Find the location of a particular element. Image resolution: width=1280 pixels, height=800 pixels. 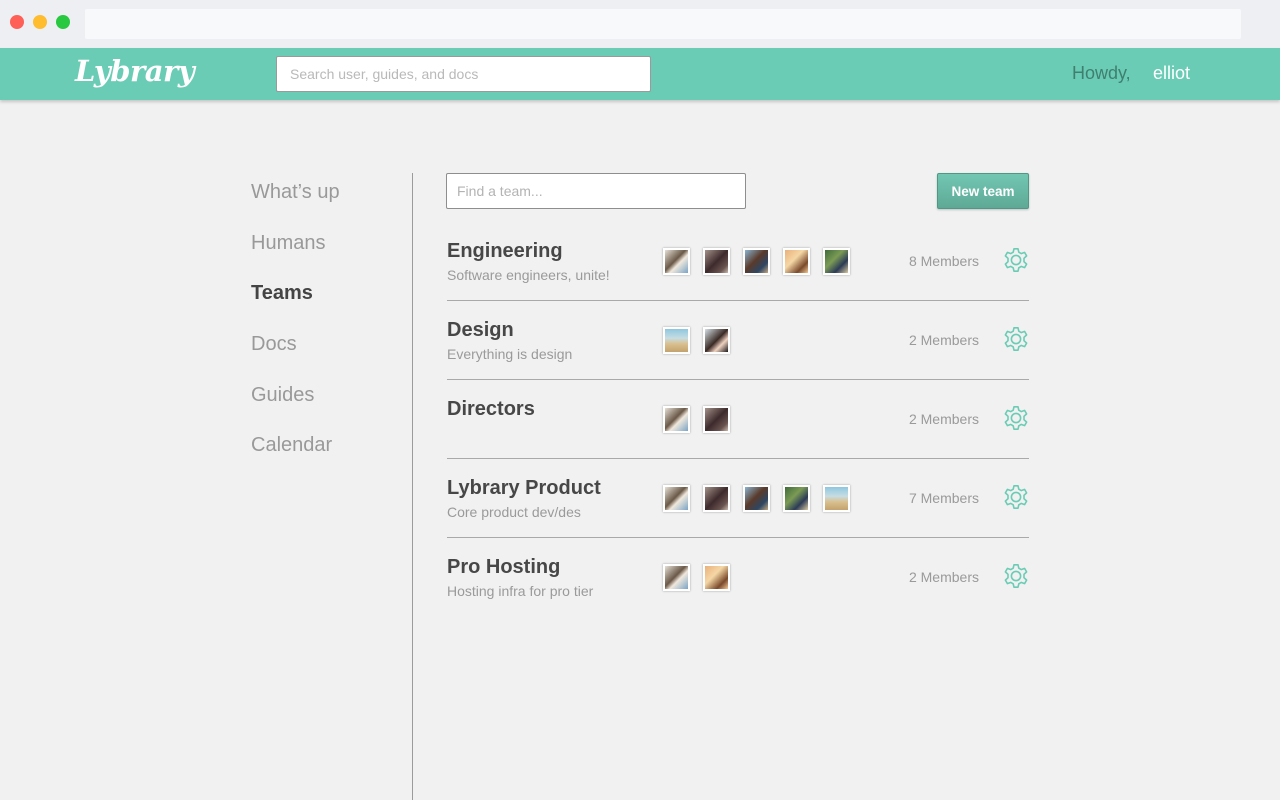

sidebar-item-docs: Docs is located at coordinates (295, 354).